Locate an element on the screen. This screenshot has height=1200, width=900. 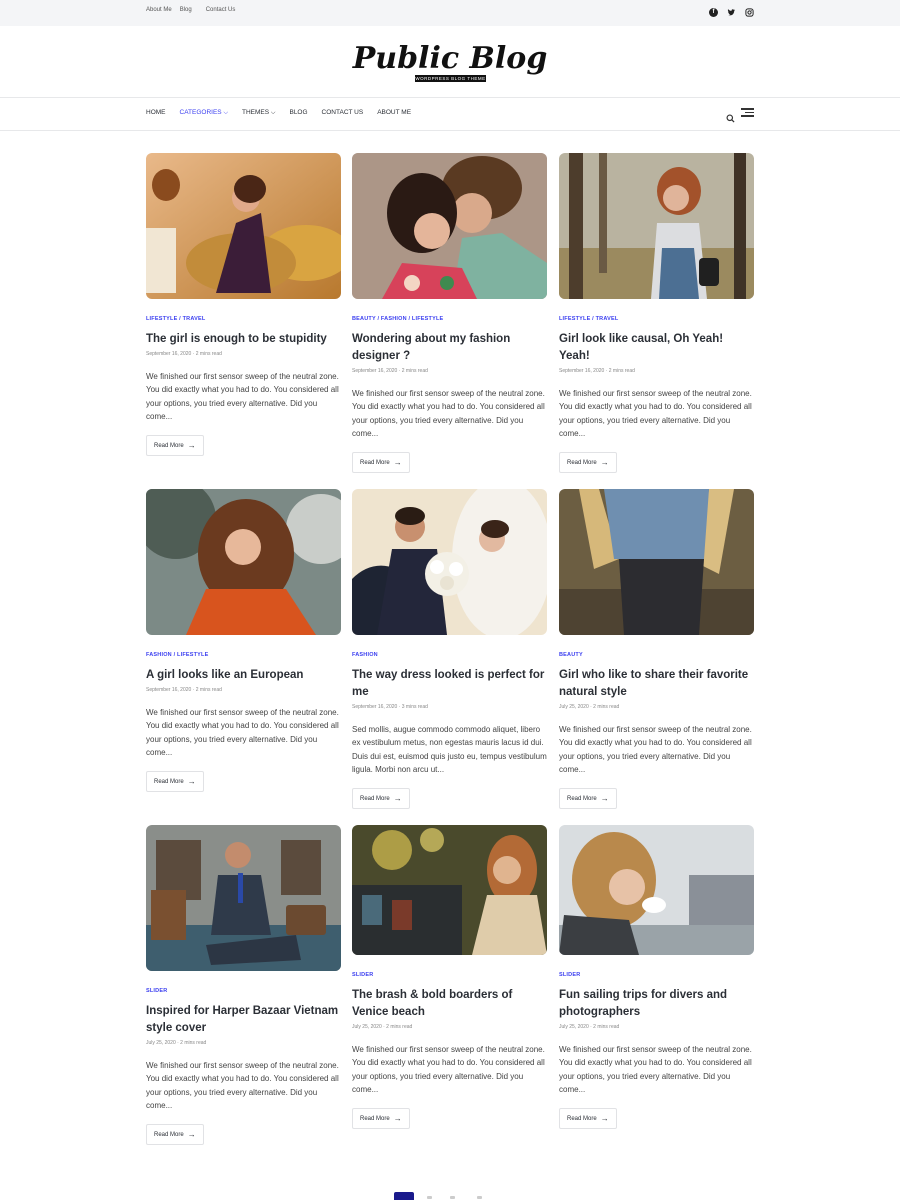
nav-item-label: HOME is located at coordinates (156, 112).